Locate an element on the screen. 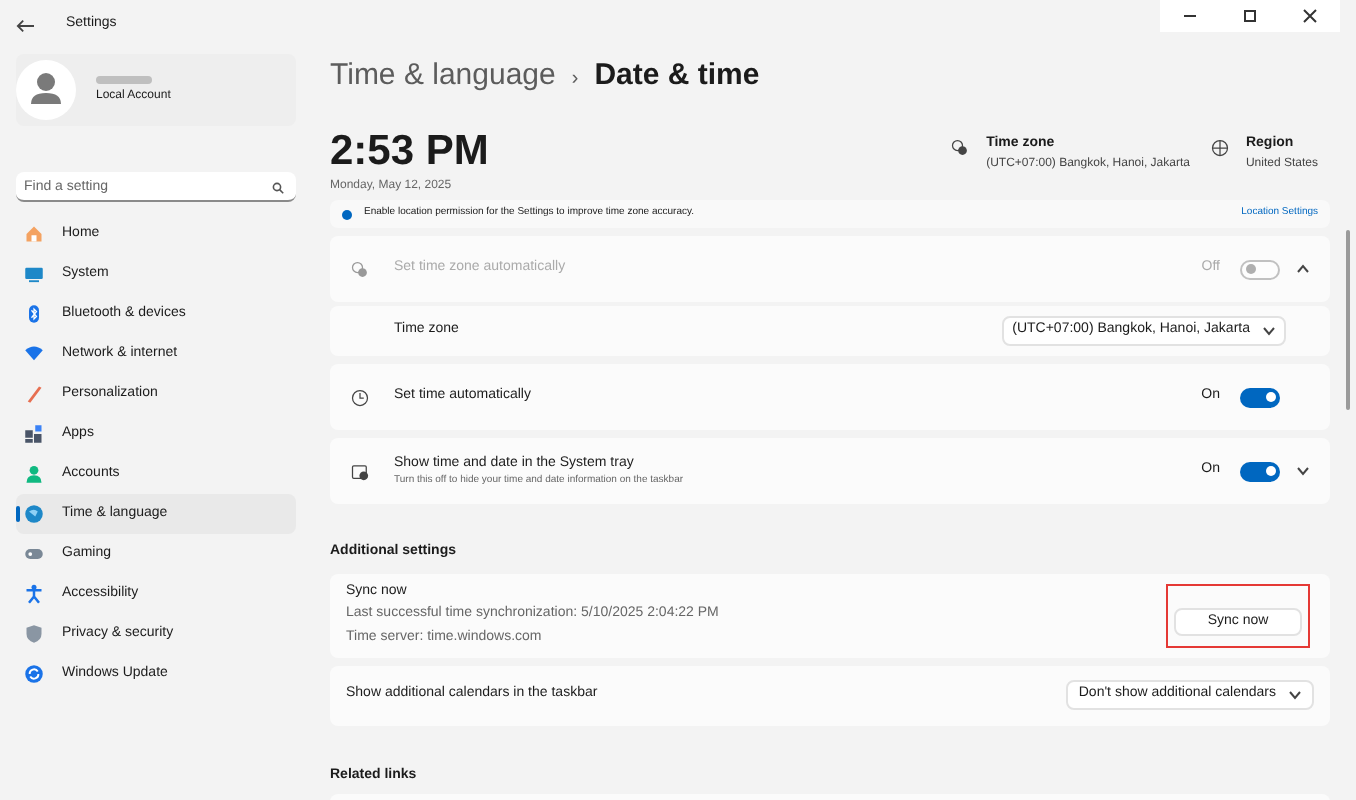 This screenshot has height=800, width=1356. current-time: 2:53 PM is located at coordinates (409, 152).